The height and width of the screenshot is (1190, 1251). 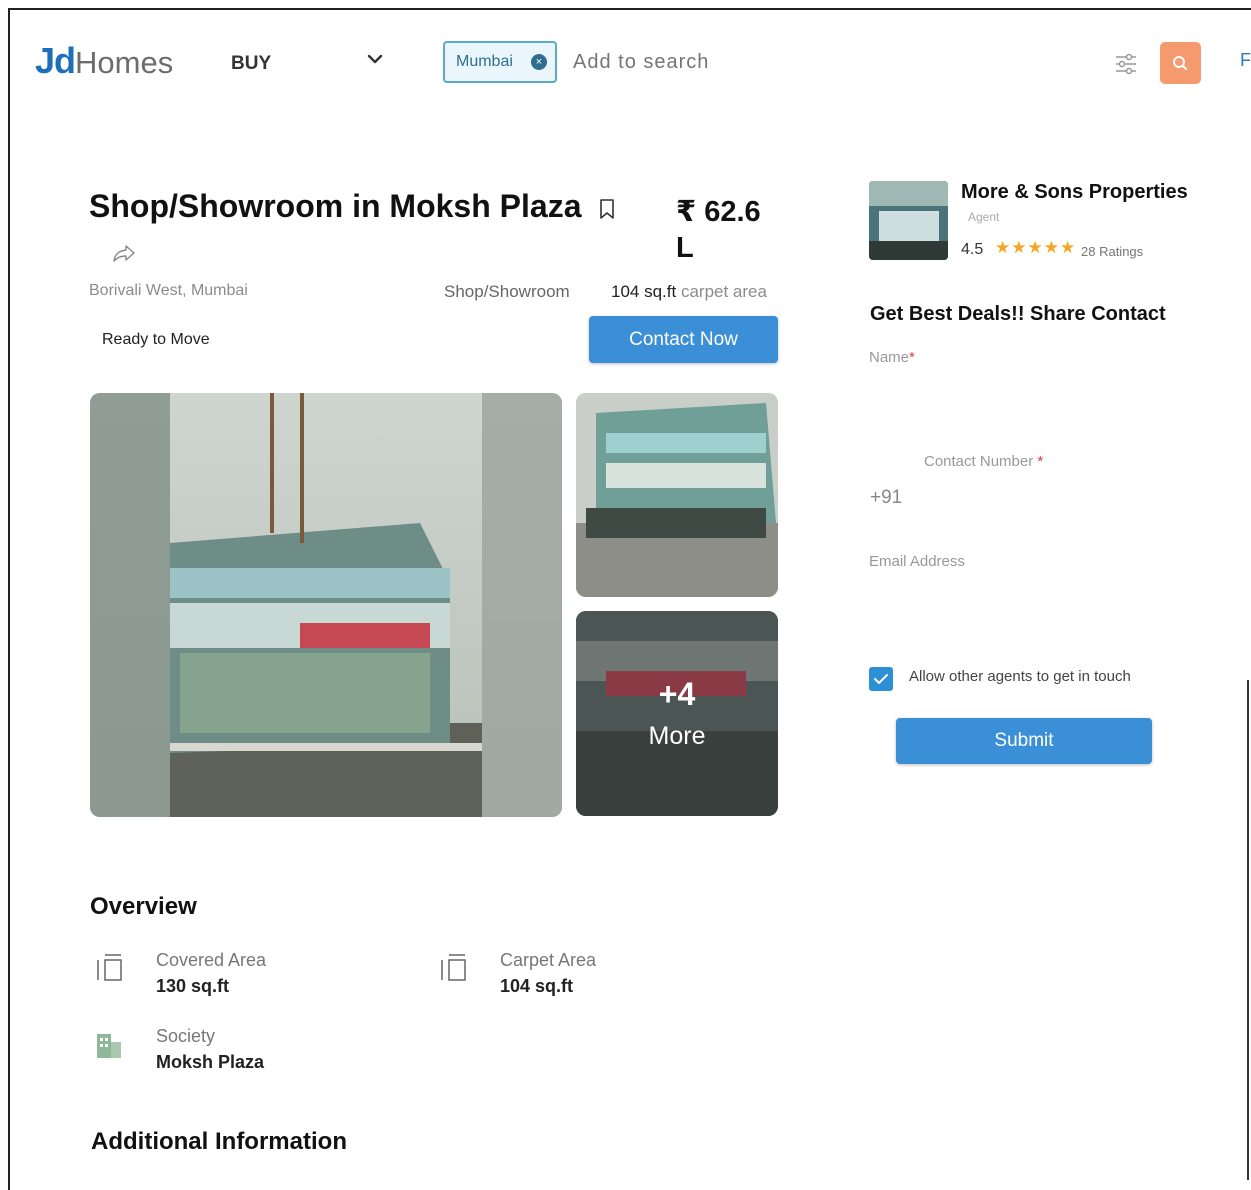 I want to click on contact-number-input, so click(x=1041, y=498).